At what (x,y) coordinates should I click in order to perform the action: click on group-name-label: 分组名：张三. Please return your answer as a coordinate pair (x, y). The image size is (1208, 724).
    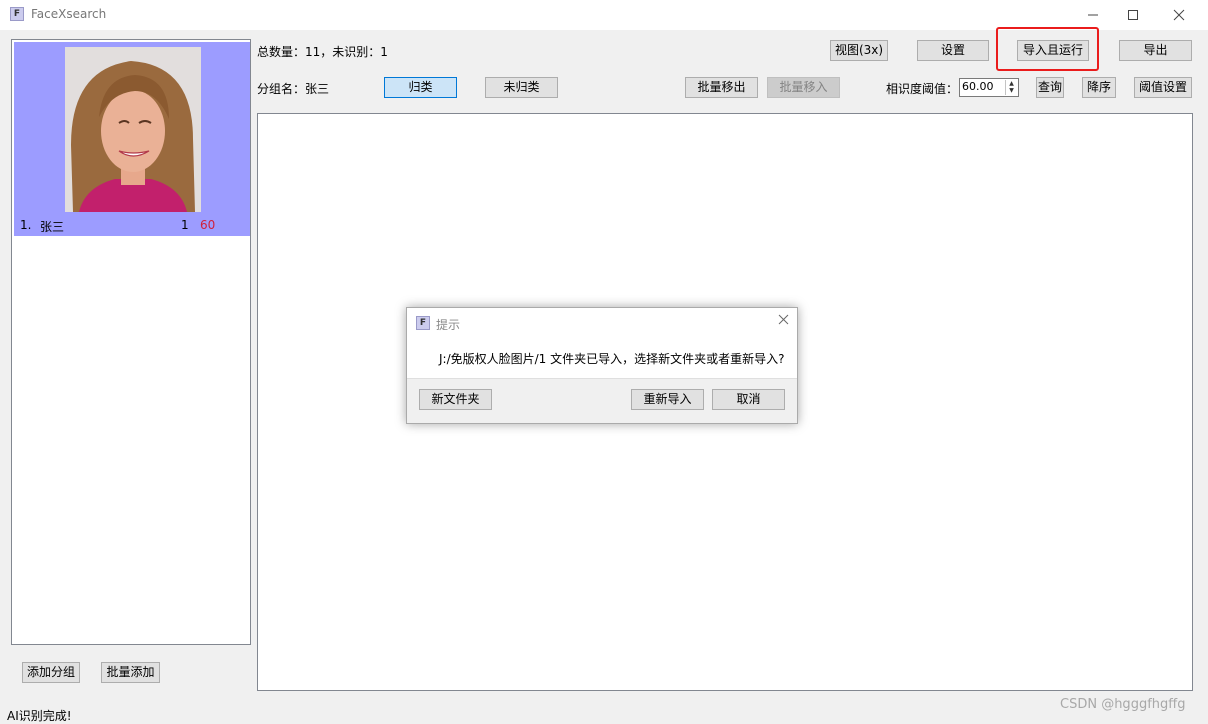
    Looking at the image, I should click on (293, 89).